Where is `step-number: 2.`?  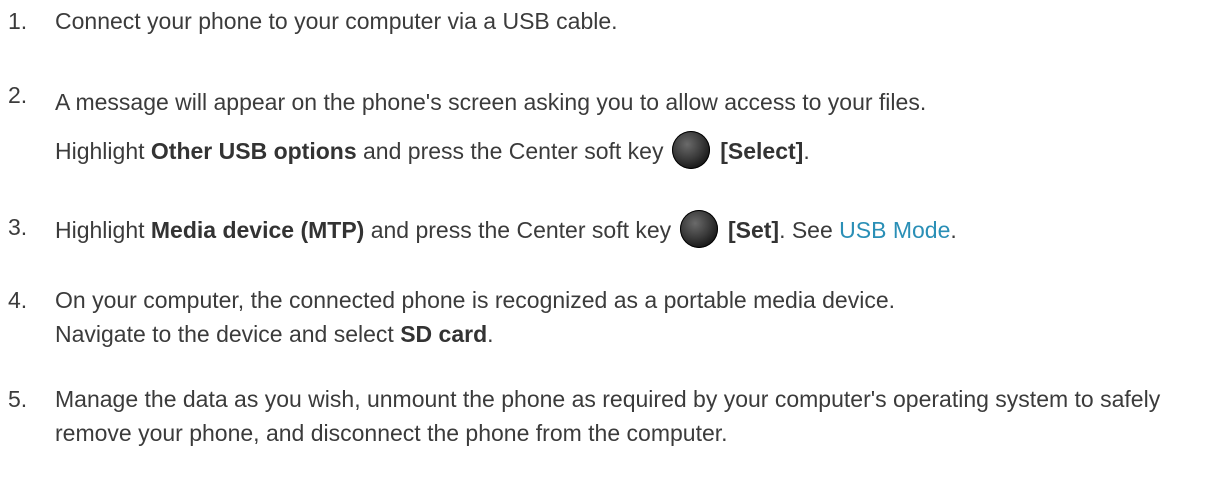
step-number: 2. is located at coordinates (18, 95).